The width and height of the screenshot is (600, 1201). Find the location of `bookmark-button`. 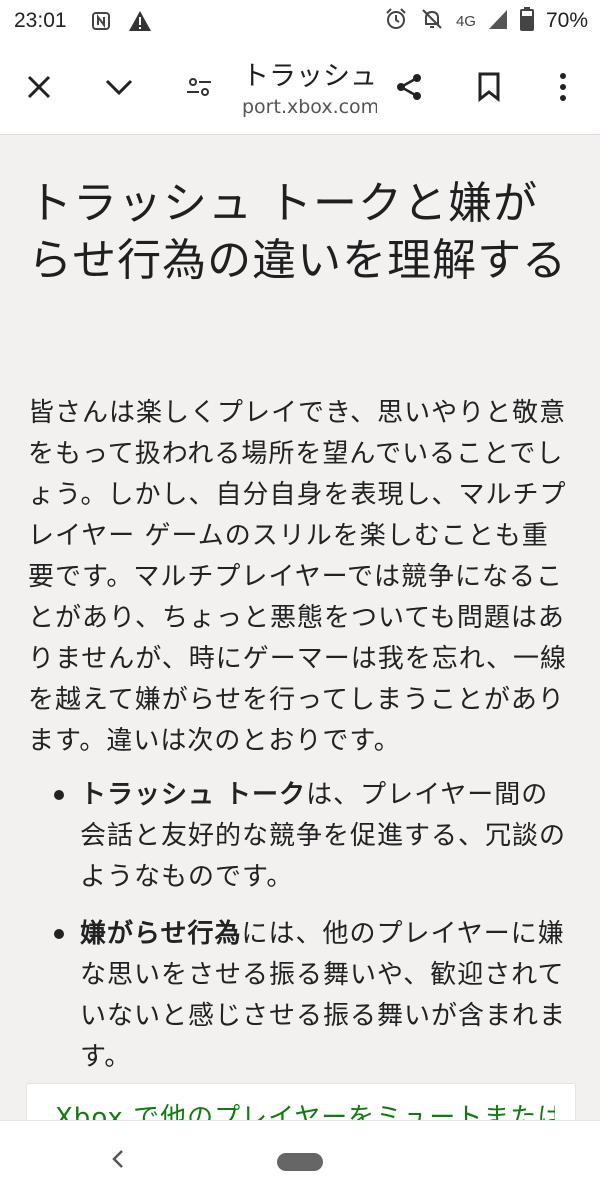

bookmark-button is located at coordinates (489, 89).